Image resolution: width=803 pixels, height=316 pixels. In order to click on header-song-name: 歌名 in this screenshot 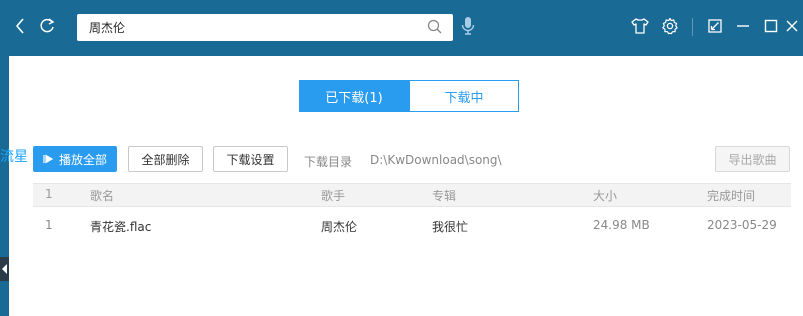, I will do `click(102, 195)`.